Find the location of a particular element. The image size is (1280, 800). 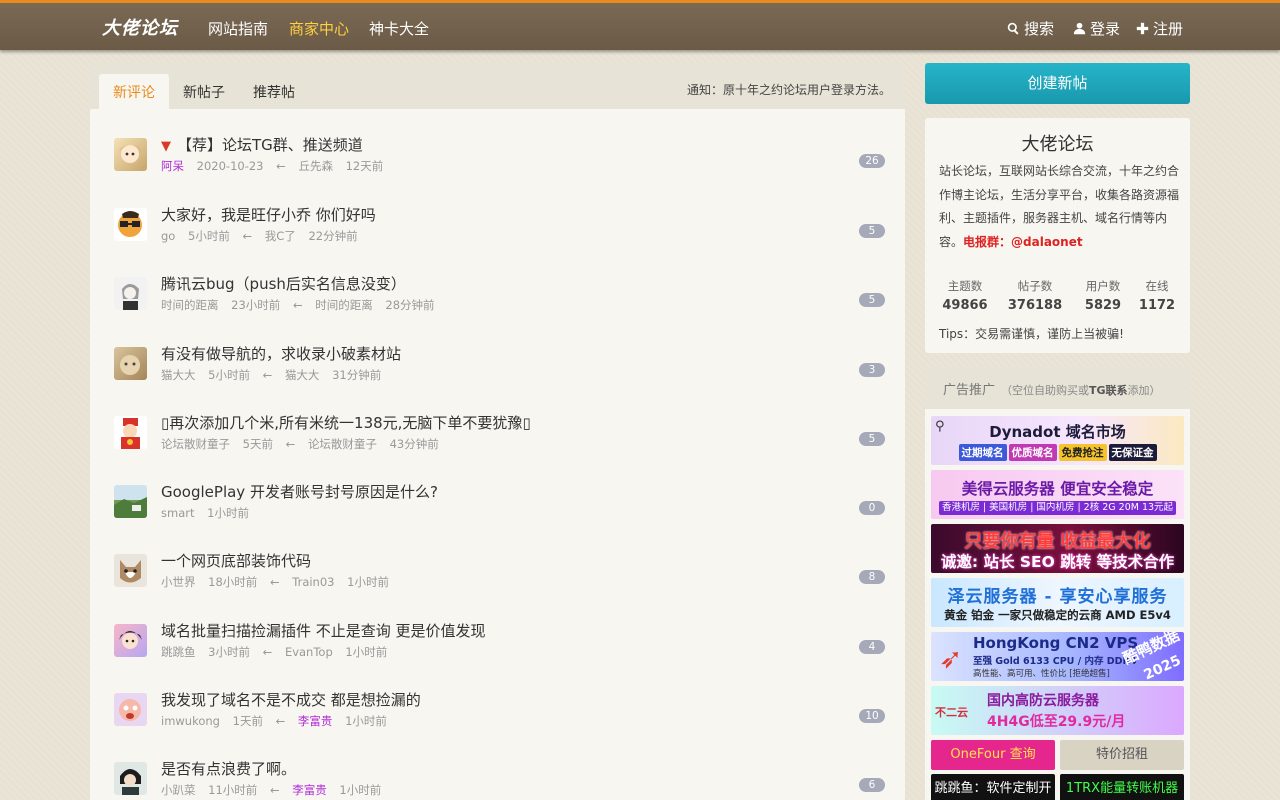

register-button: 注册 is located at coordinates (1159, 28).